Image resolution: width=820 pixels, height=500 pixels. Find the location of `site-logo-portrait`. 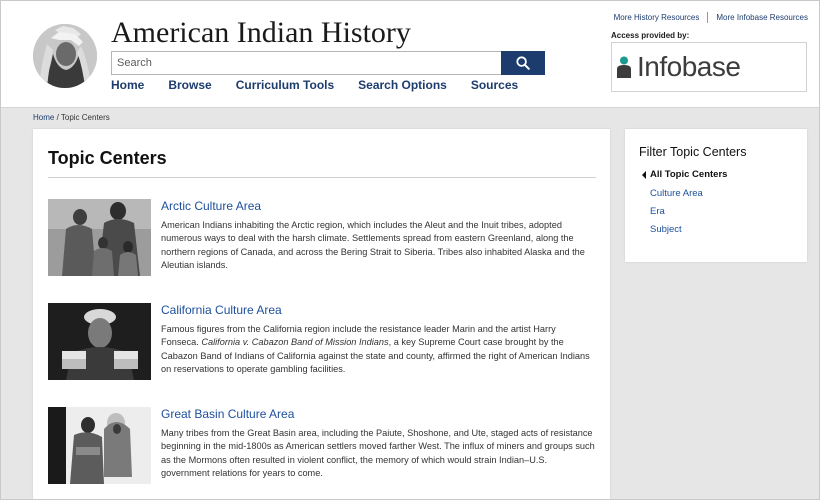

site-logo-portrait is located at coordinates (65, 56).